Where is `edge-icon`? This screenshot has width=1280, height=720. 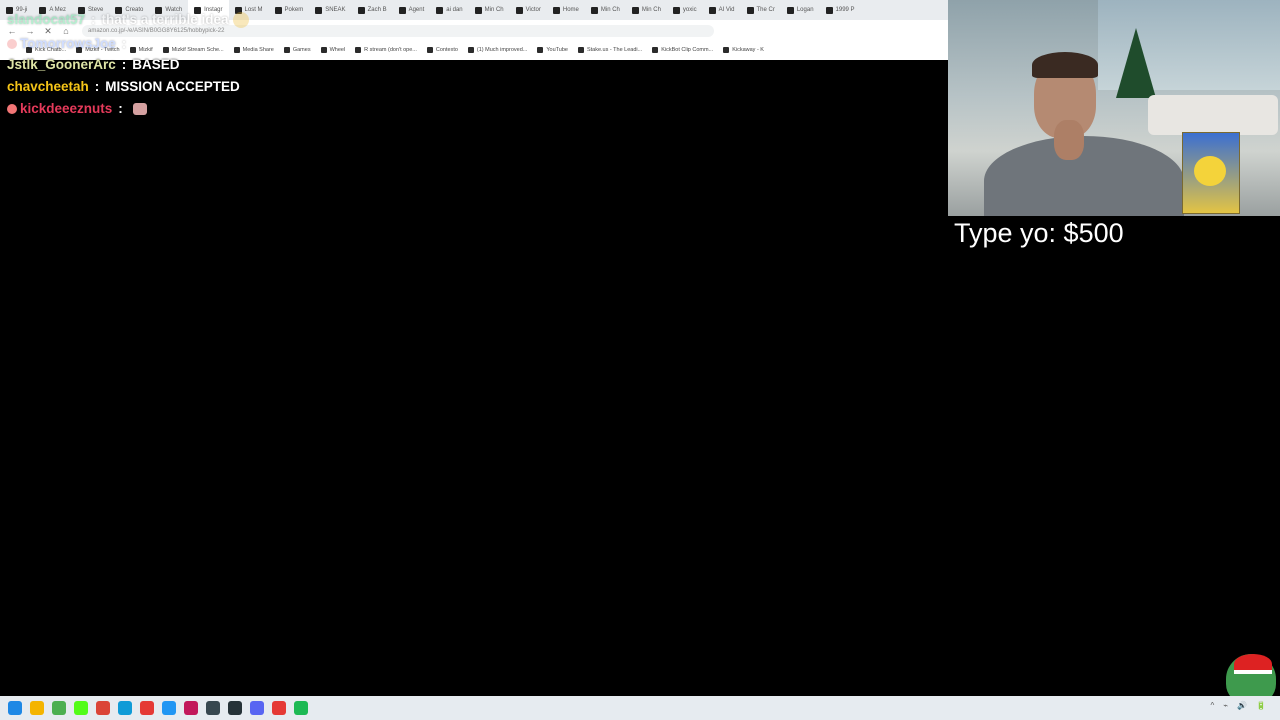
edge-icon is located at coordinates (125, 708).